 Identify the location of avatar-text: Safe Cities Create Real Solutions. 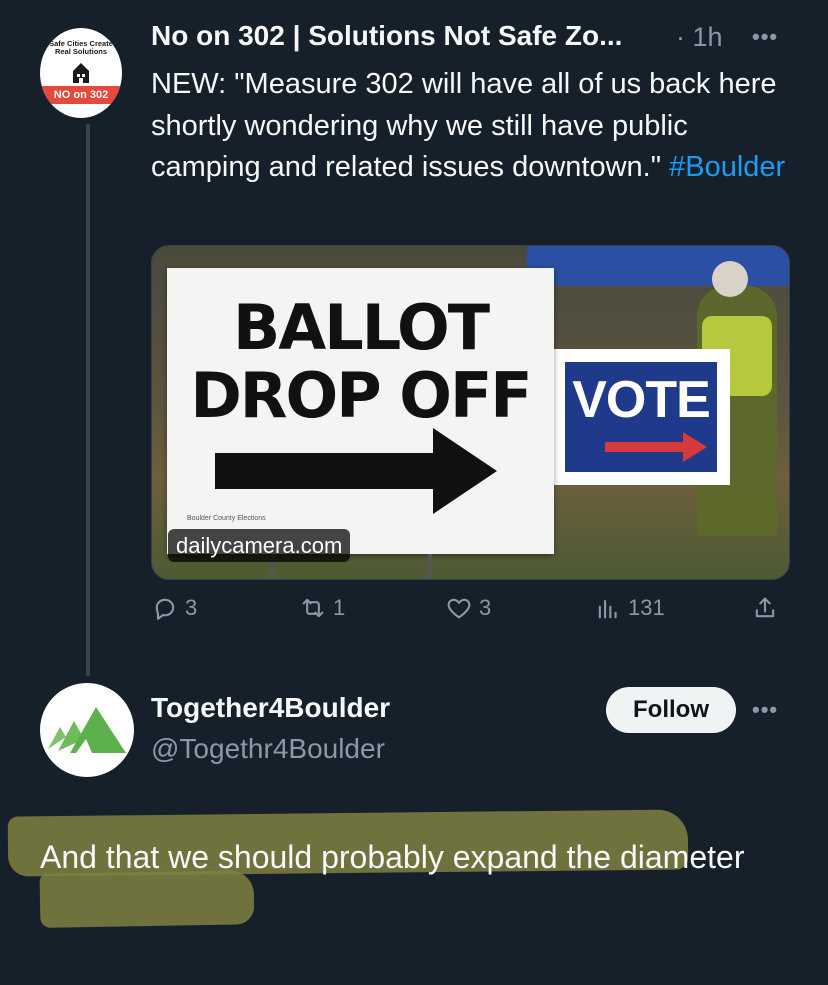
(81, 48).